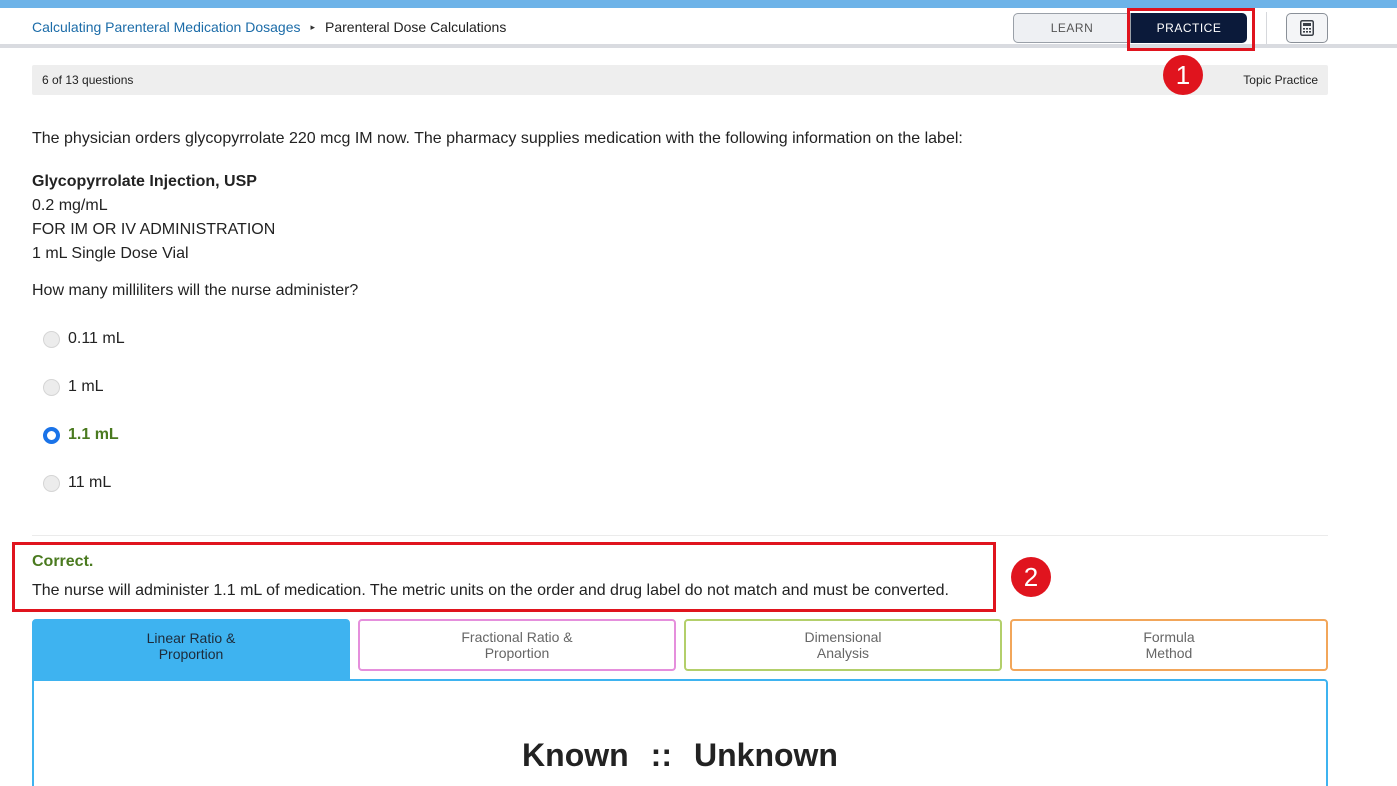  I want to click on answer-option-4: 11 mL, so click(77, 483).